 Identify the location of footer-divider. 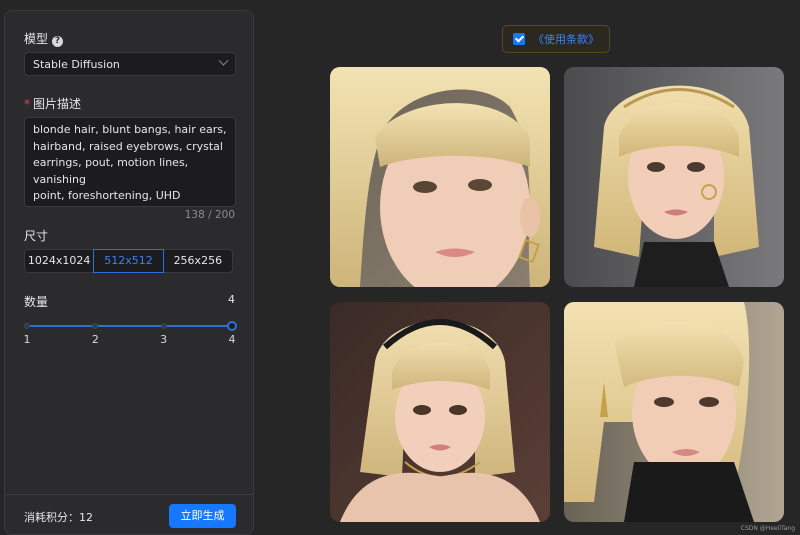
(129, 494).